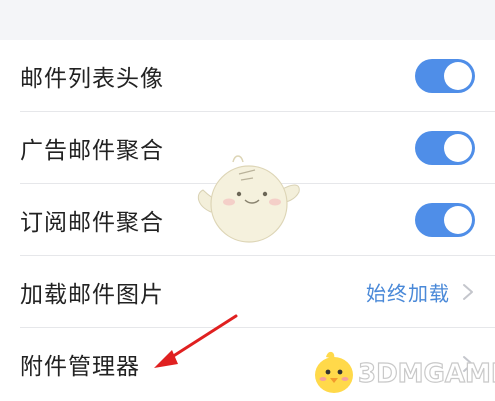 This screenshot has height=401, width=495. I want to click on site-watermark: 3DMGAME, so click(397, 373).